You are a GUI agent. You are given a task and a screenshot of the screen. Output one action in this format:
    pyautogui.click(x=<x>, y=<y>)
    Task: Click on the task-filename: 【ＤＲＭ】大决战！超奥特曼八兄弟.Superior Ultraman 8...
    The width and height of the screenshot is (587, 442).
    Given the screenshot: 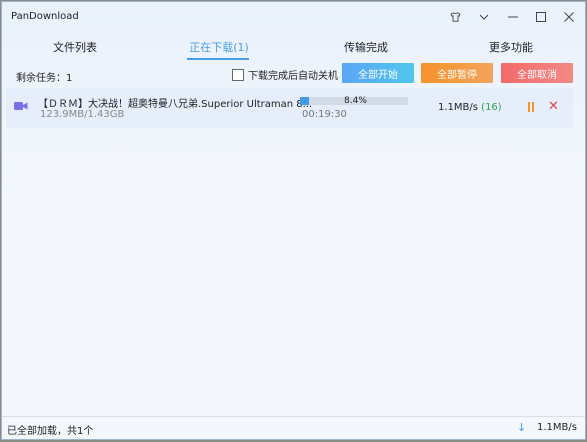 What is the action you would take?
    pyautogui.click(x=175, y=104)
    